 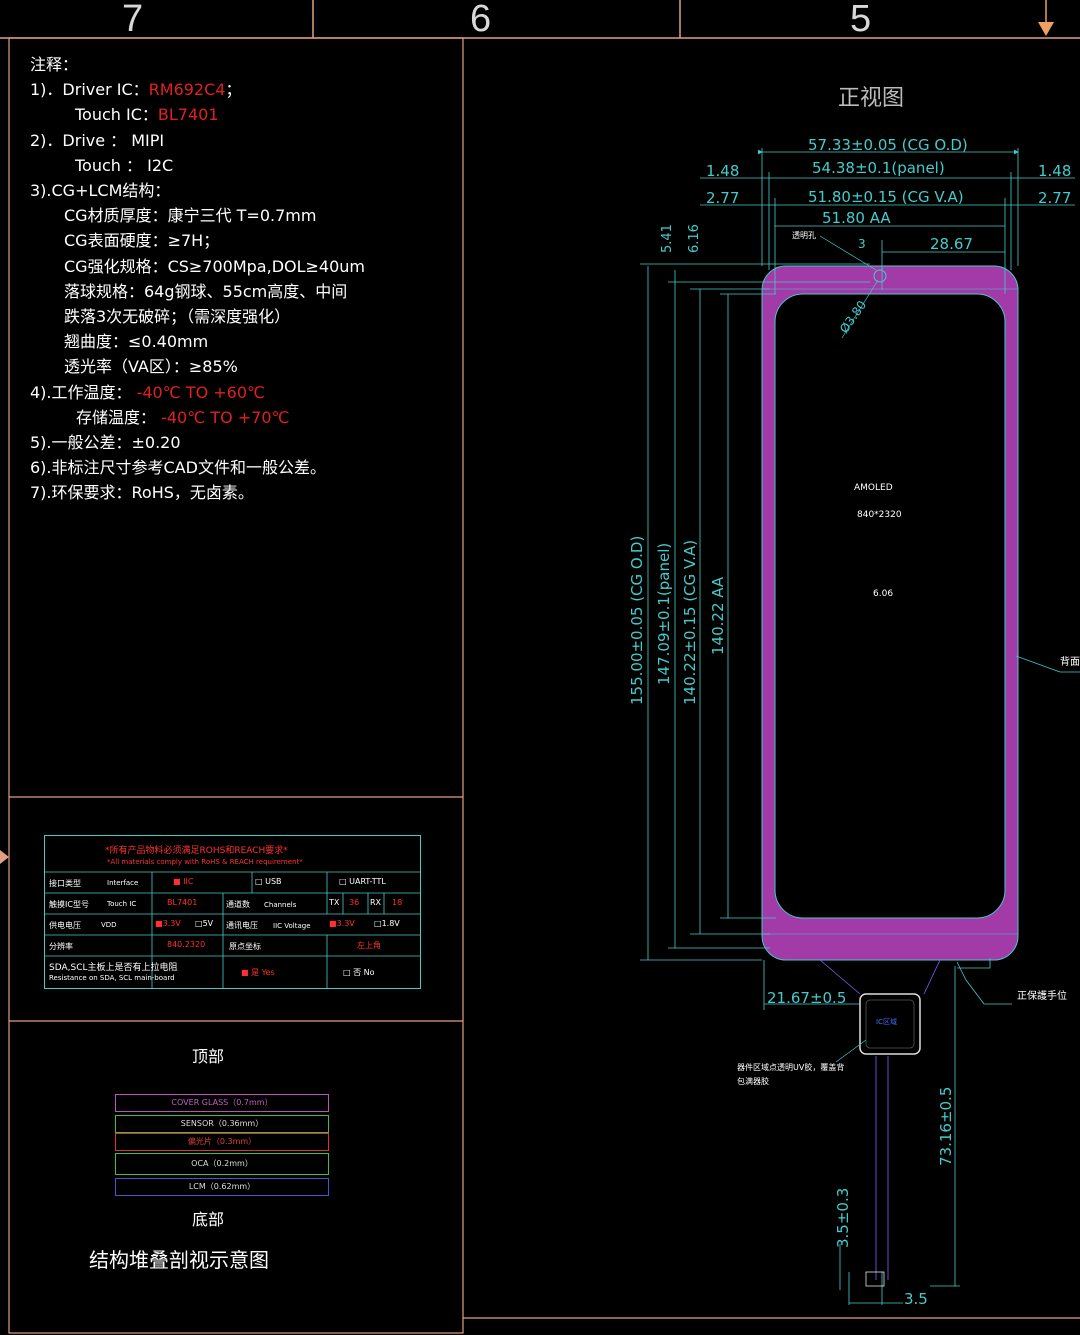 I want to click on dim-left-2: 2.77, so click(x=722, y=198).